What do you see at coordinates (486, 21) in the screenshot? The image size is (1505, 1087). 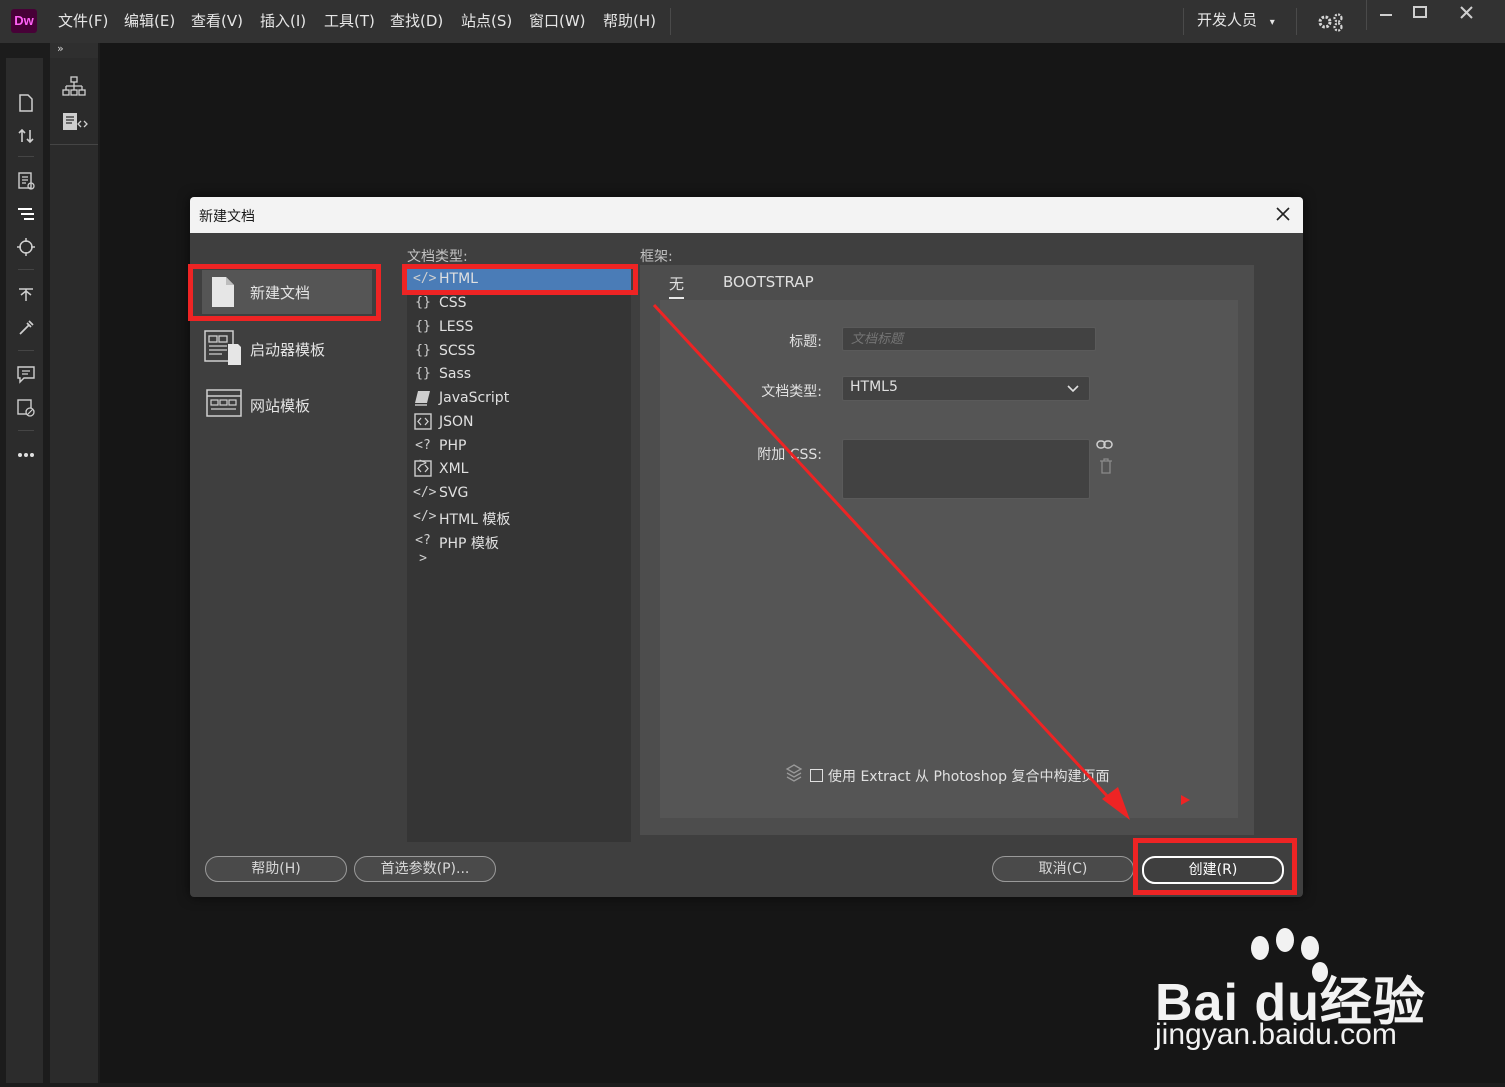 I see `menu-site: 站点(S)` at bounding box center [486, 21].